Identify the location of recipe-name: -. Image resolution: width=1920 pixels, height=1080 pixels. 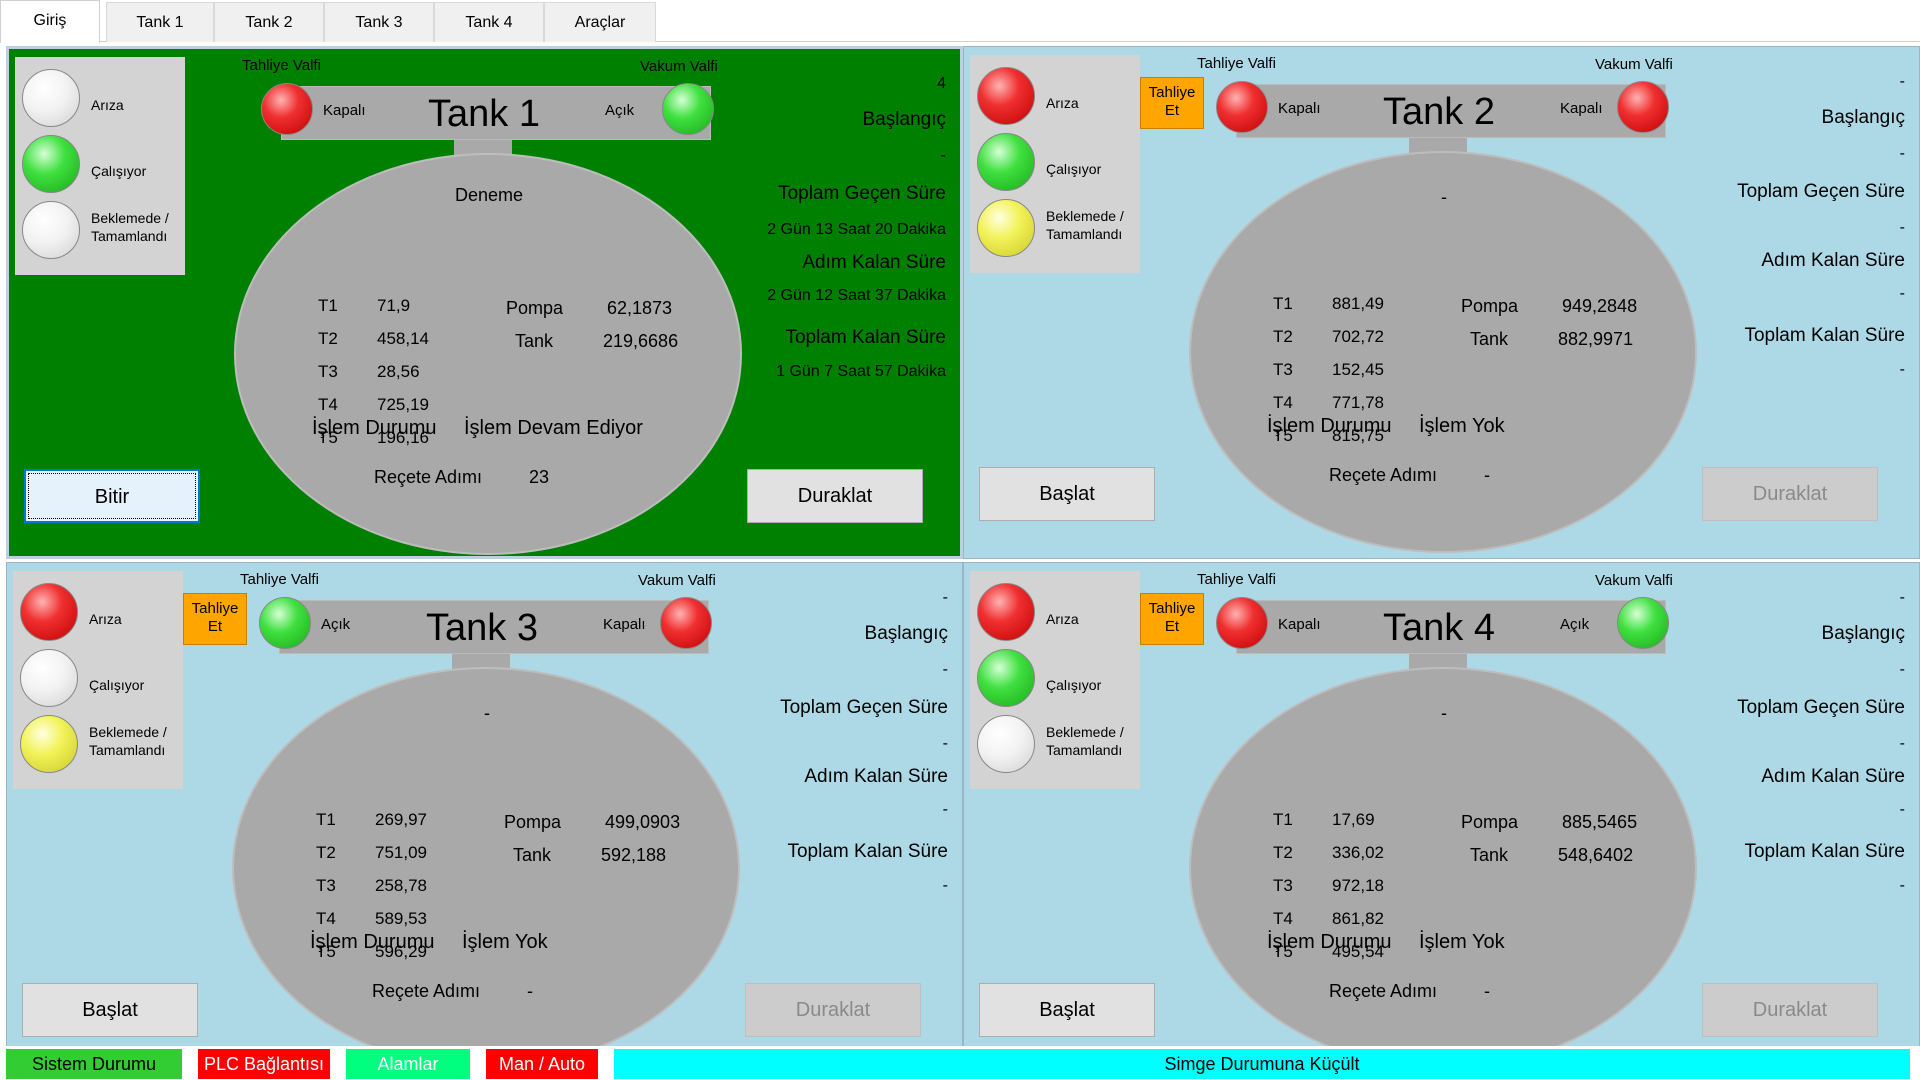
(487, 713).